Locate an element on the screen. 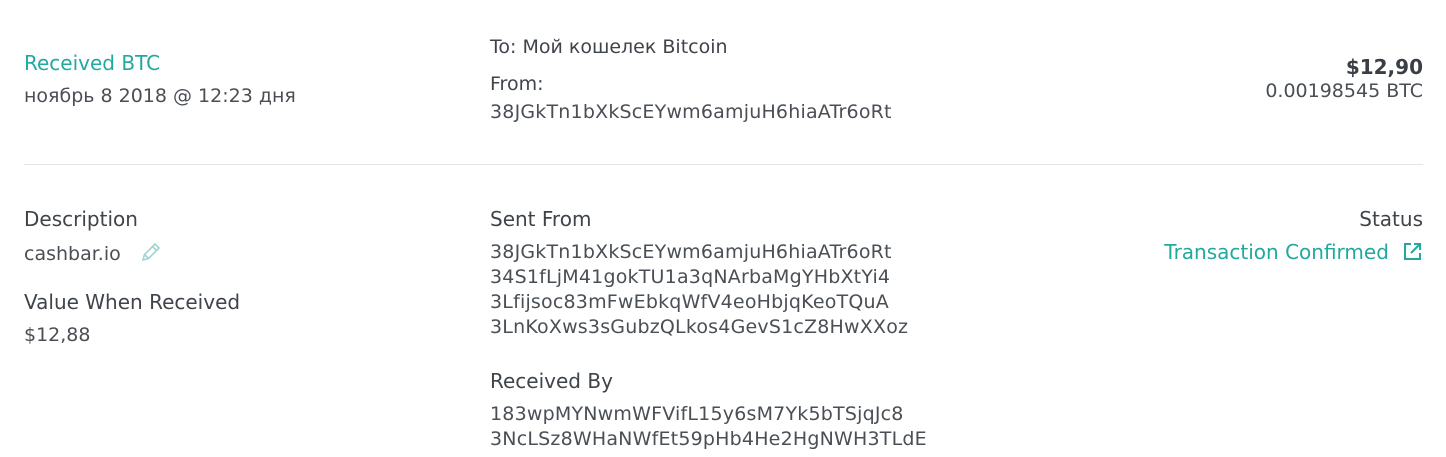 The height and width of the screenshot is (457, 1446). to-label: To: is located at coordinates (503, 47).